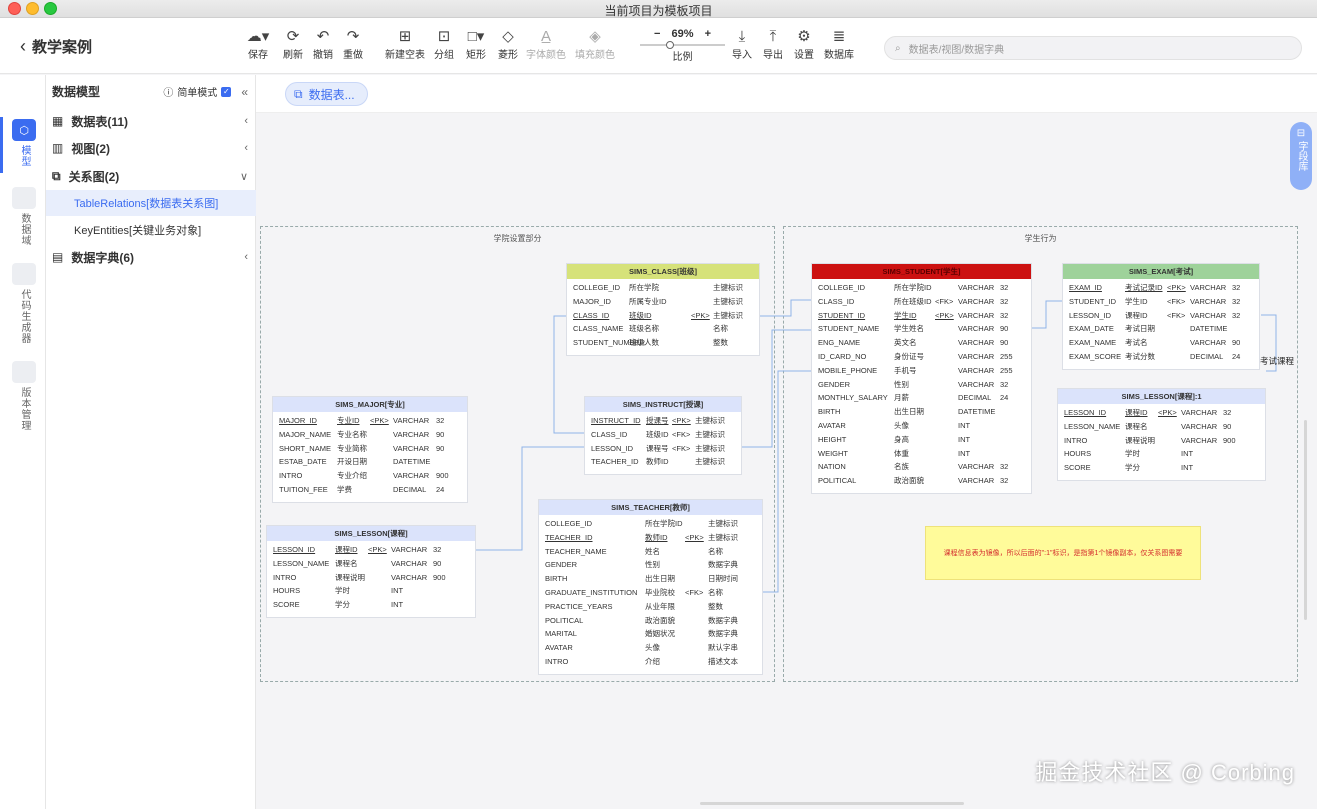  Describe the element at coordinates (1301, 156) in the screenshot. I see `field-library-tab: ⊟ 字段库` at that location.